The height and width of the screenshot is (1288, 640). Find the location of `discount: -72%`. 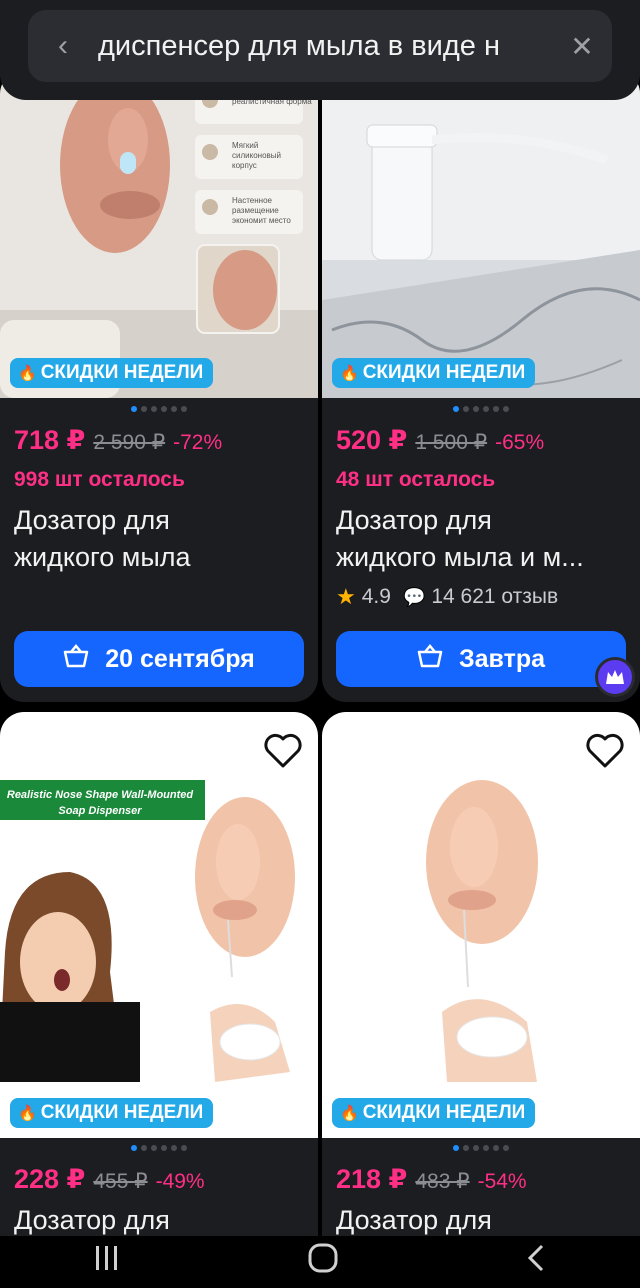

discount: -72% is located at coordinates (198, 442).